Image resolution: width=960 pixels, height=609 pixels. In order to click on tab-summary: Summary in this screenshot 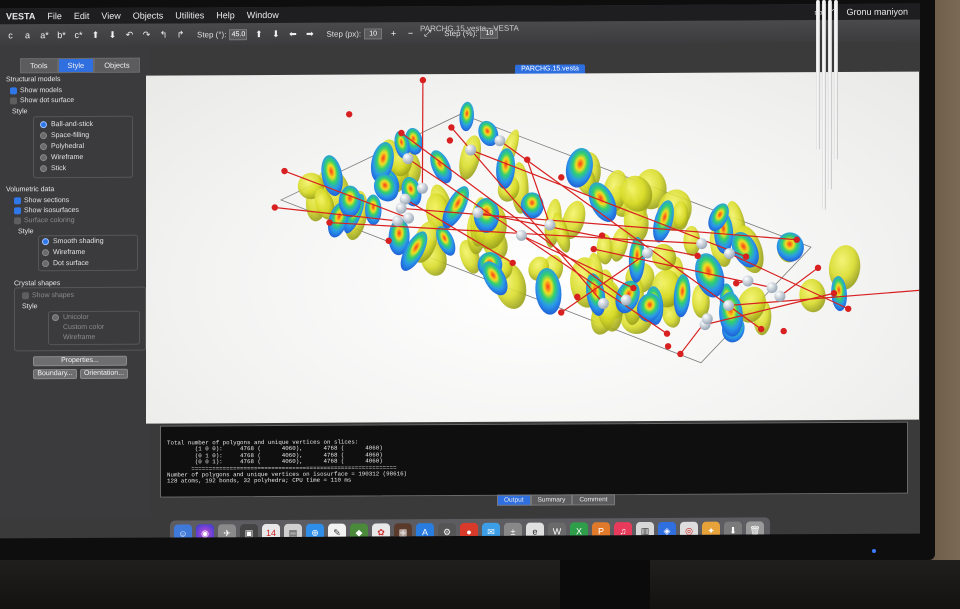, I will do `click(551, 500)`.